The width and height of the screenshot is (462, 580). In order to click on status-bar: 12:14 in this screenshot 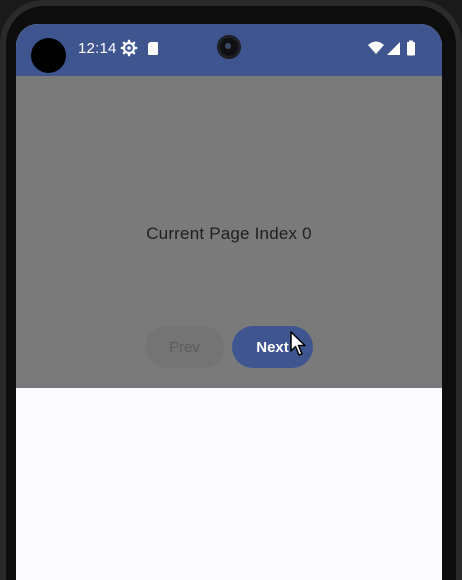, I will do `click(229, 50)`.